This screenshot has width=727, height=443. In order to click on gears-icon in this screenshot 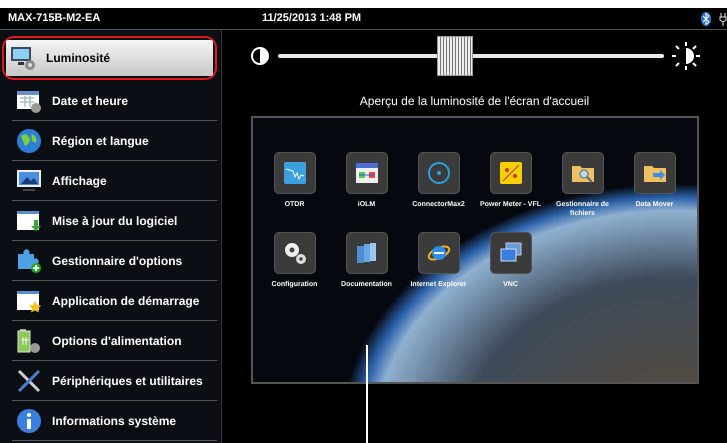, I will do `click(294, 253)`.